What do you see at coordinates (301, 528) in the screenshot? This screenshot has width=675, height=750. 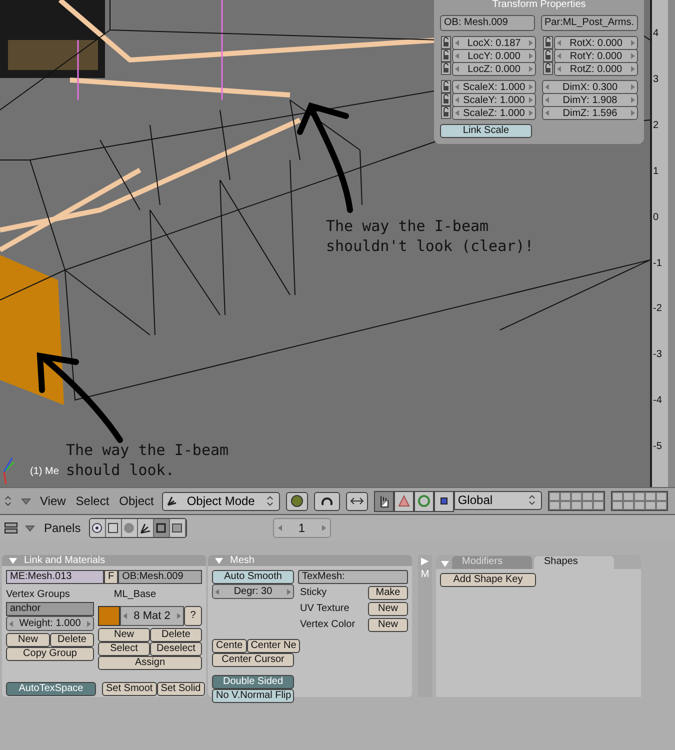 I see `frame-number-field: 1` at bounding box center [301, 528].